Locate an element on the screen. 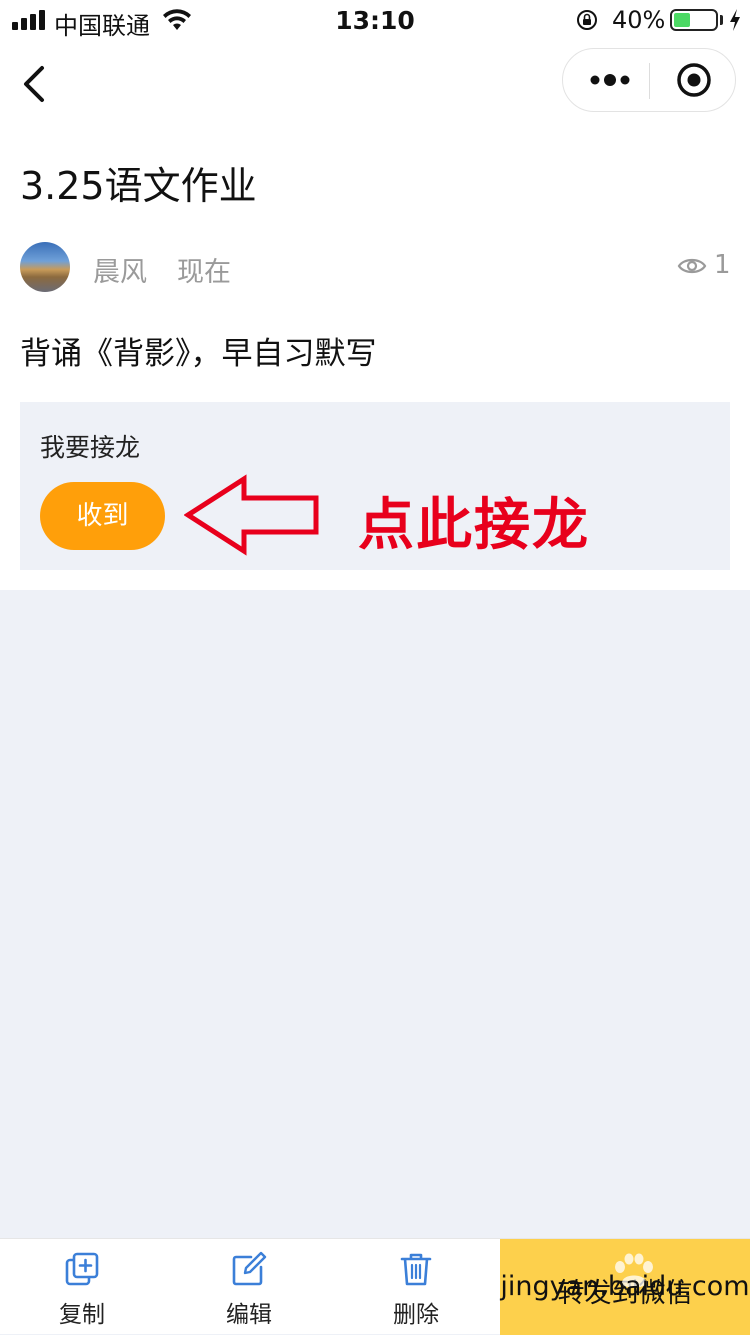 Image resolution: width=750 pixels, height=1335 pixels. capsule-divider is located at coordinates (649, 81).